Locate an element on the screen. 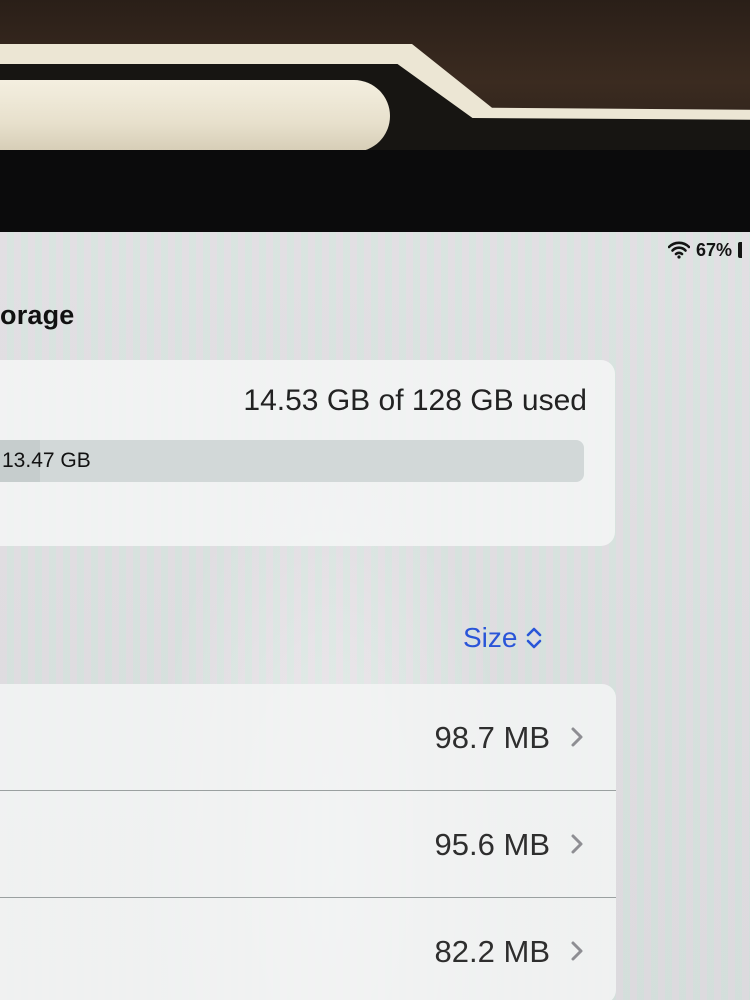  stylus-pencil is located at coordinates (195, 116).